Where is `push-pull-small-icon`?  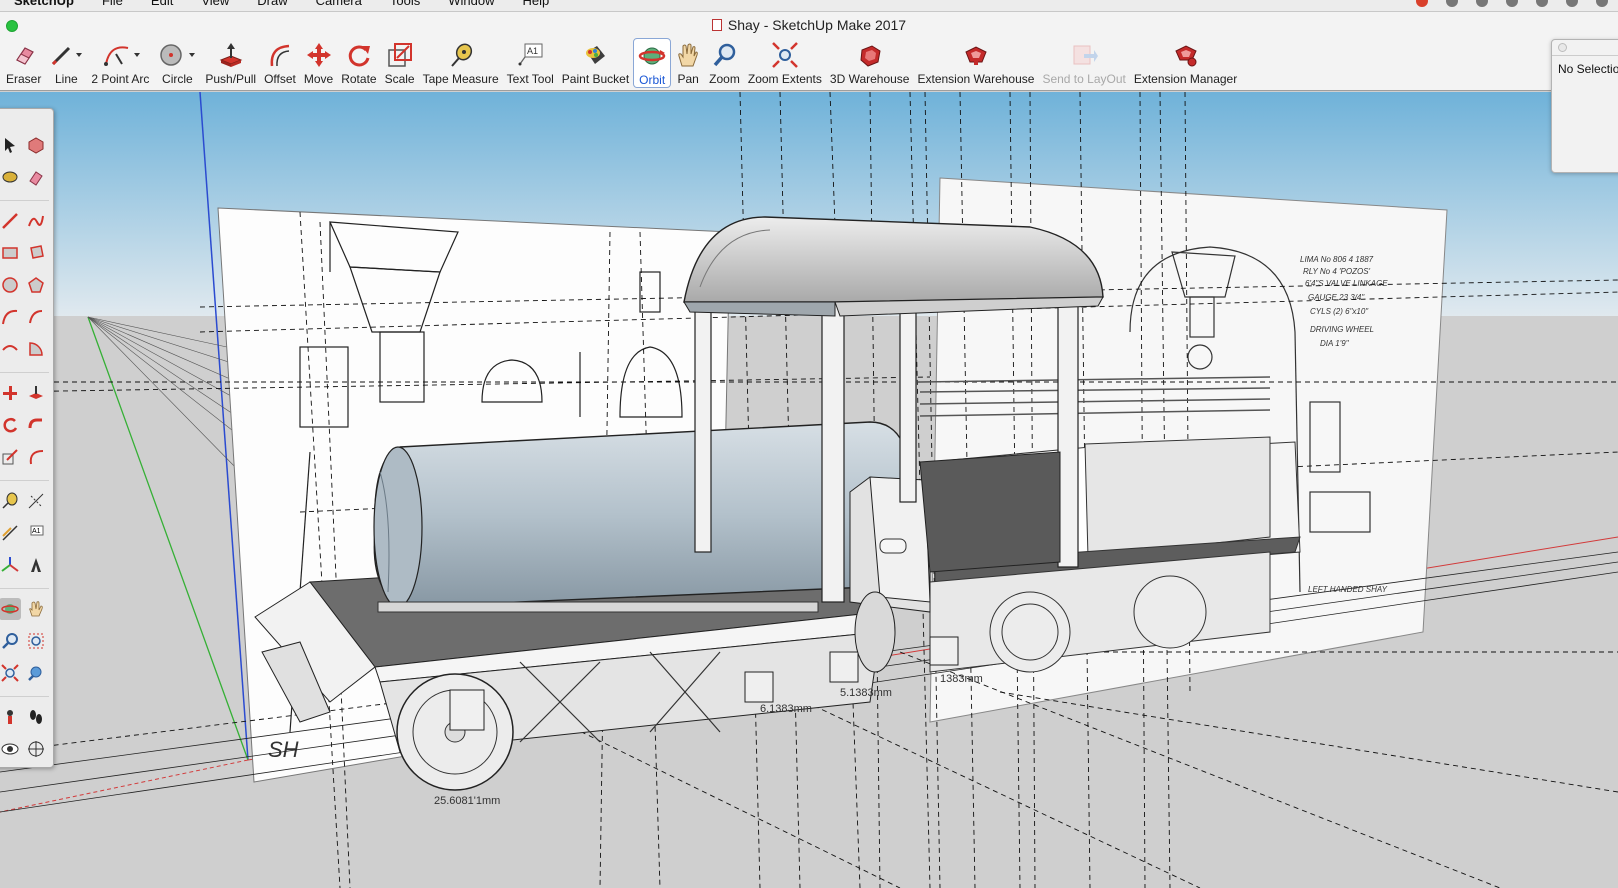
push-pull-small-icon is located at coordinates (36, 393).